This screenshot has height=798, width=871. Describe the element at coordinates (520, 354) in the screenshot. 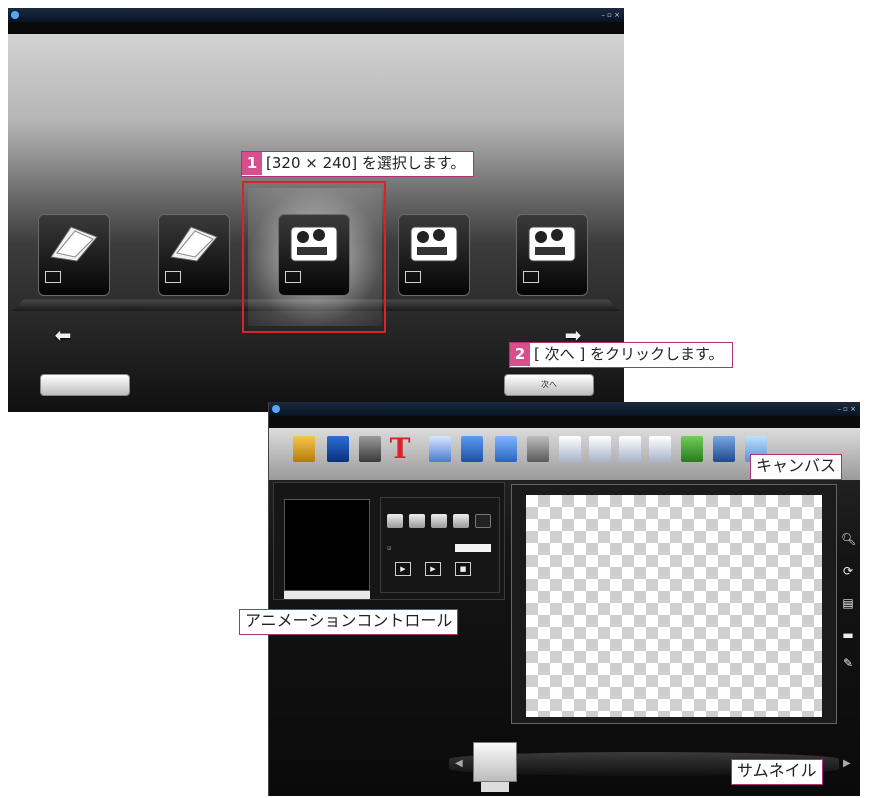

I see `step-number: 2` at that location.